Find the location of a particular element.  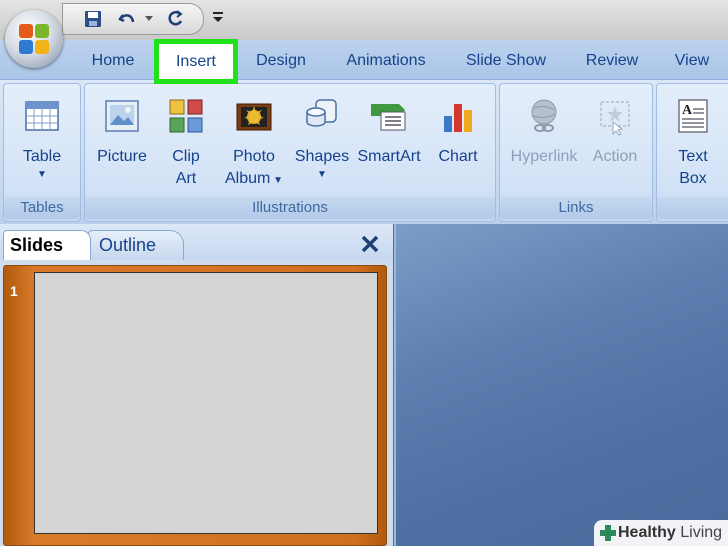

hyperlink-button: Hyperlink is located at coordinates (544, 130).